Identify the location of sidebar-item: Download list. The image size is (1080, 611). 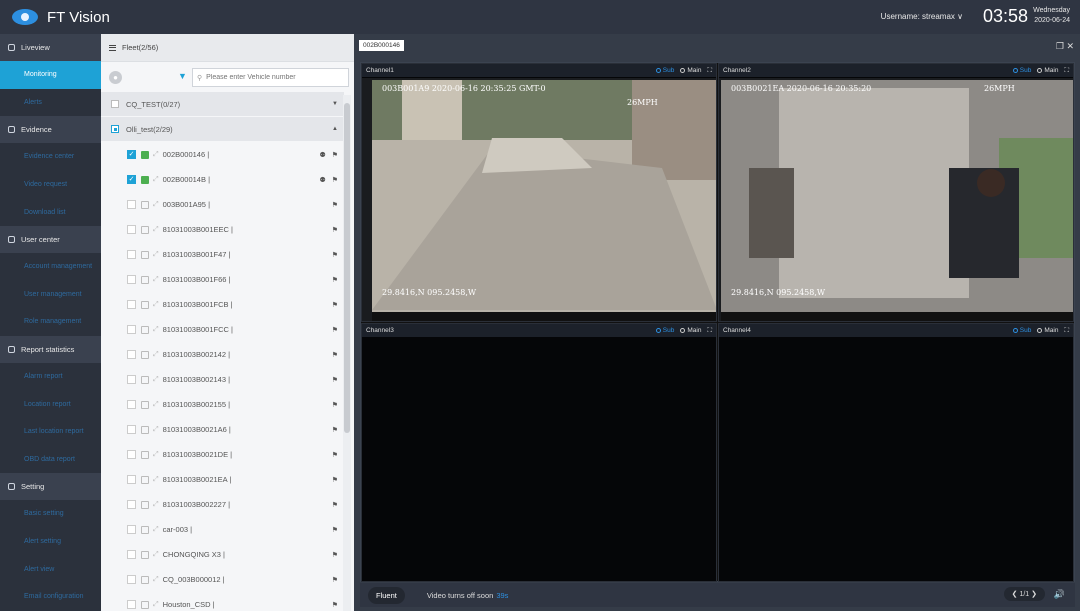
(50, 212).